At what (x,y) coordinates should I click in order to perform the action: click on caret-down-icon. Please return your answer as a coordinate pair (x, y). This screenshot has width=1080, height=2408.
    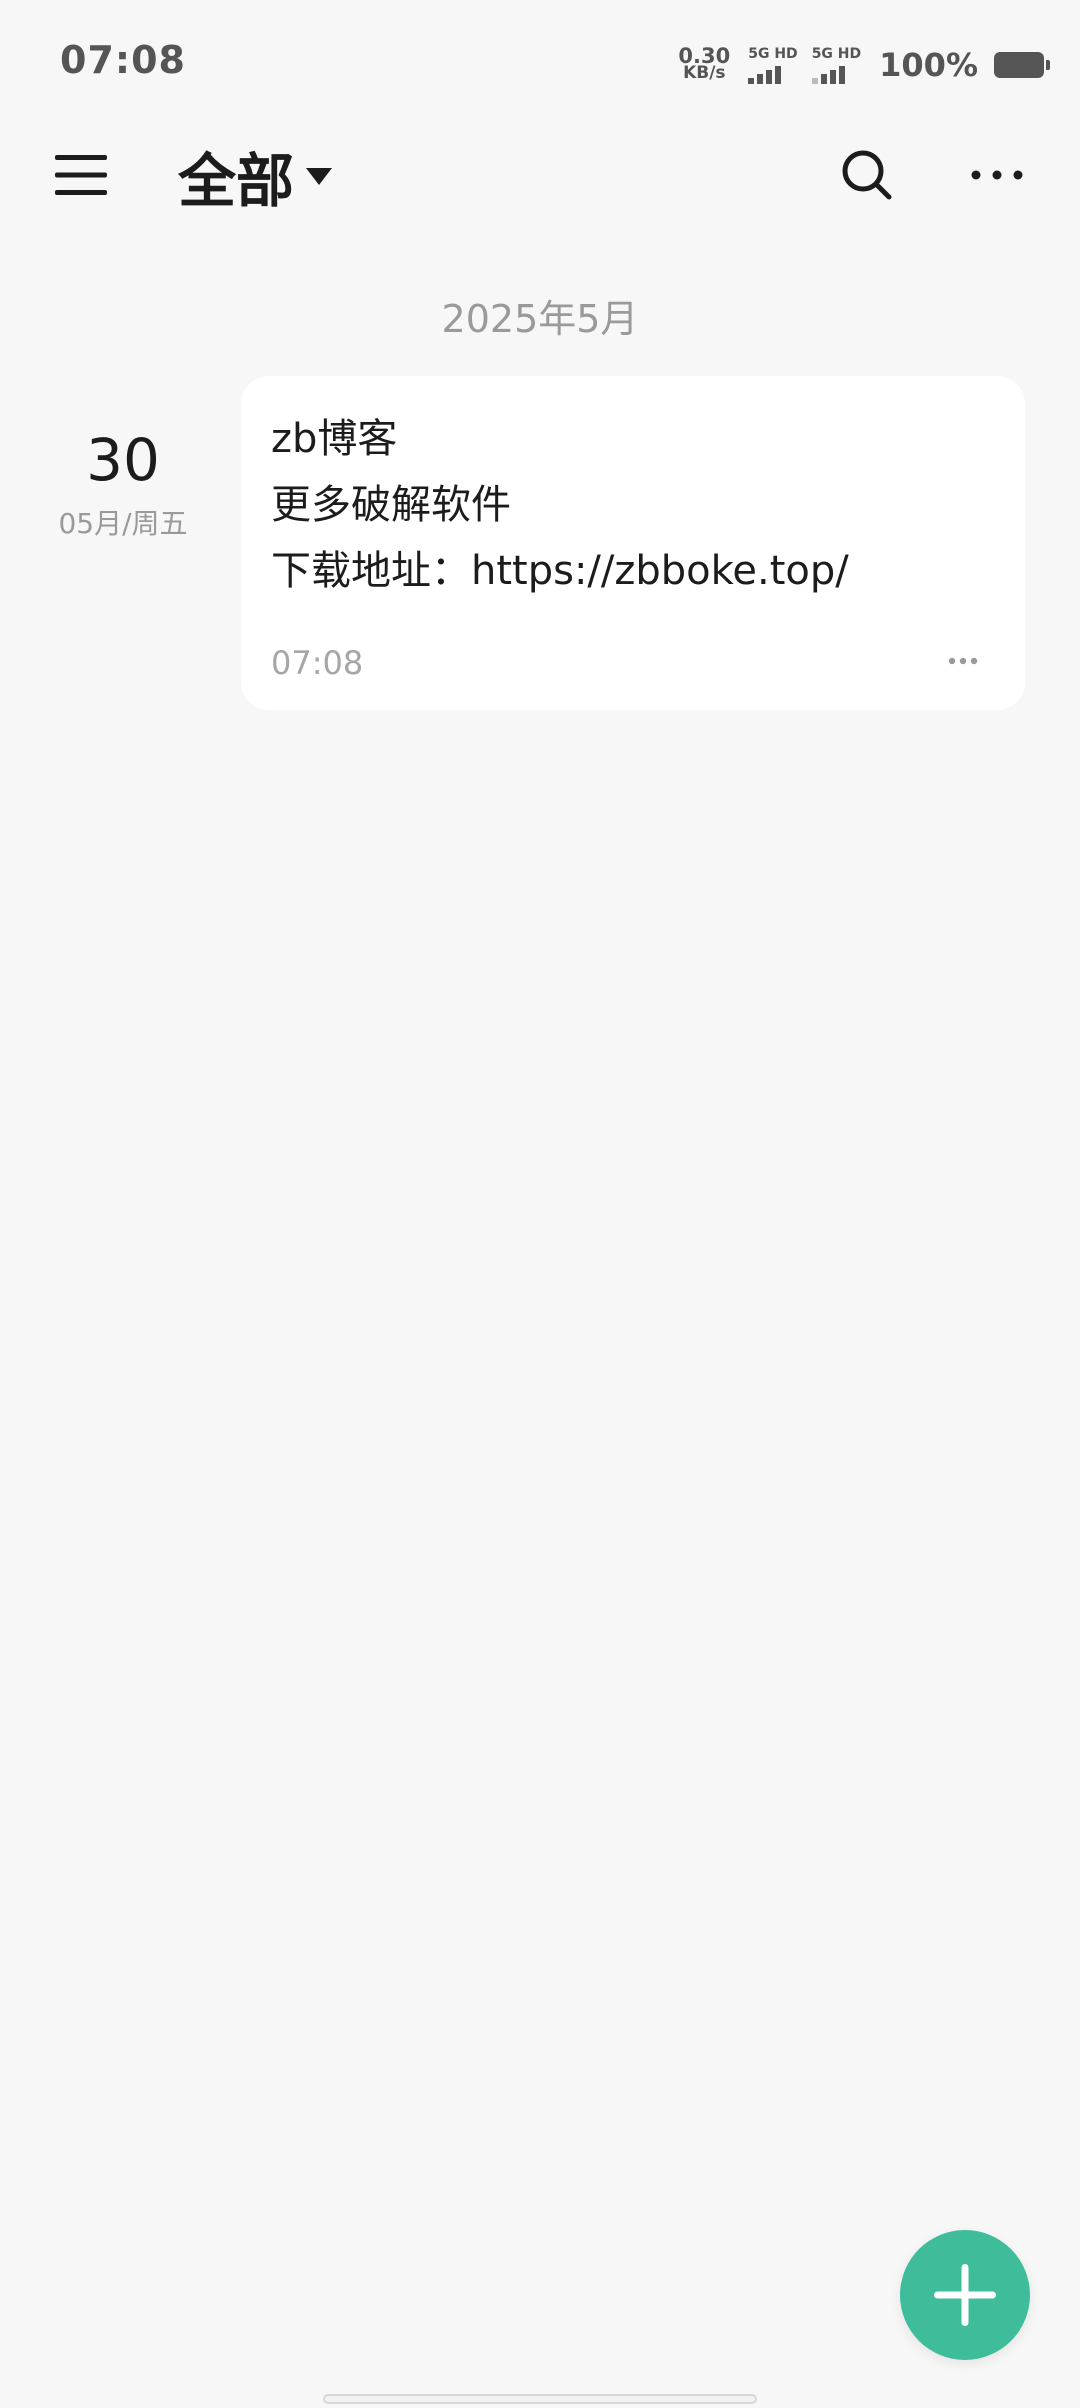
    Looking at the image, I should click on (319, 176).